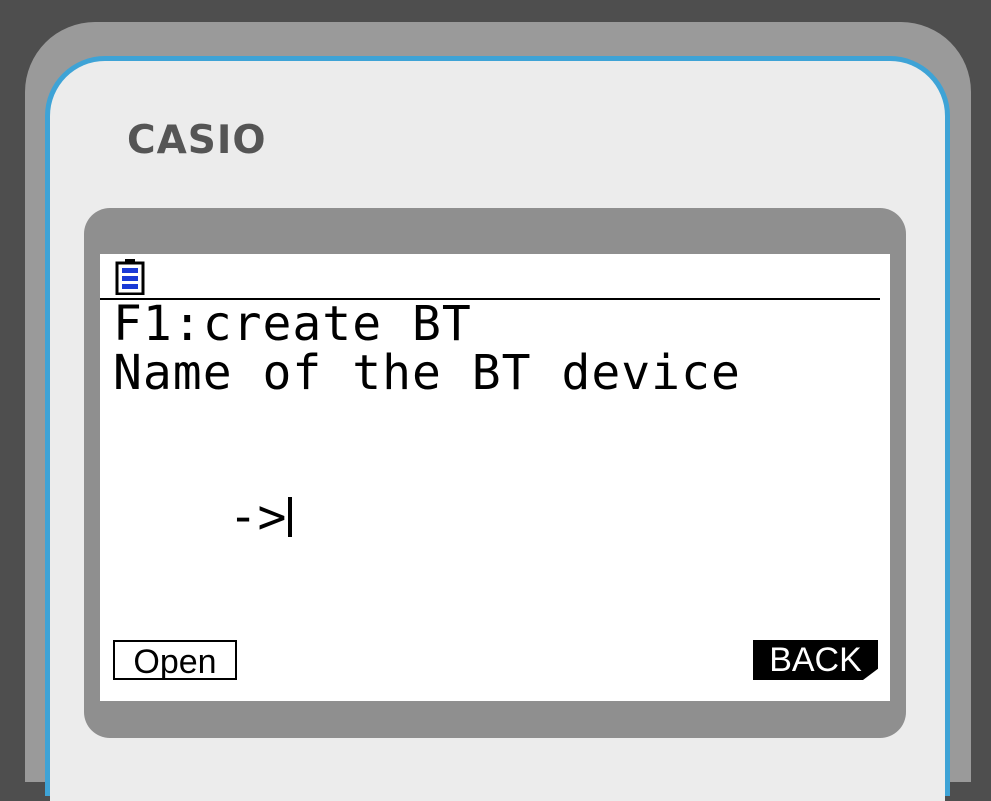 The height and width of the screenshot is (801, 991). What do you see at coordinates (257, 517) in the screenshot?
I see `prompt-arrow: ->` at bounding box center [257, 517].